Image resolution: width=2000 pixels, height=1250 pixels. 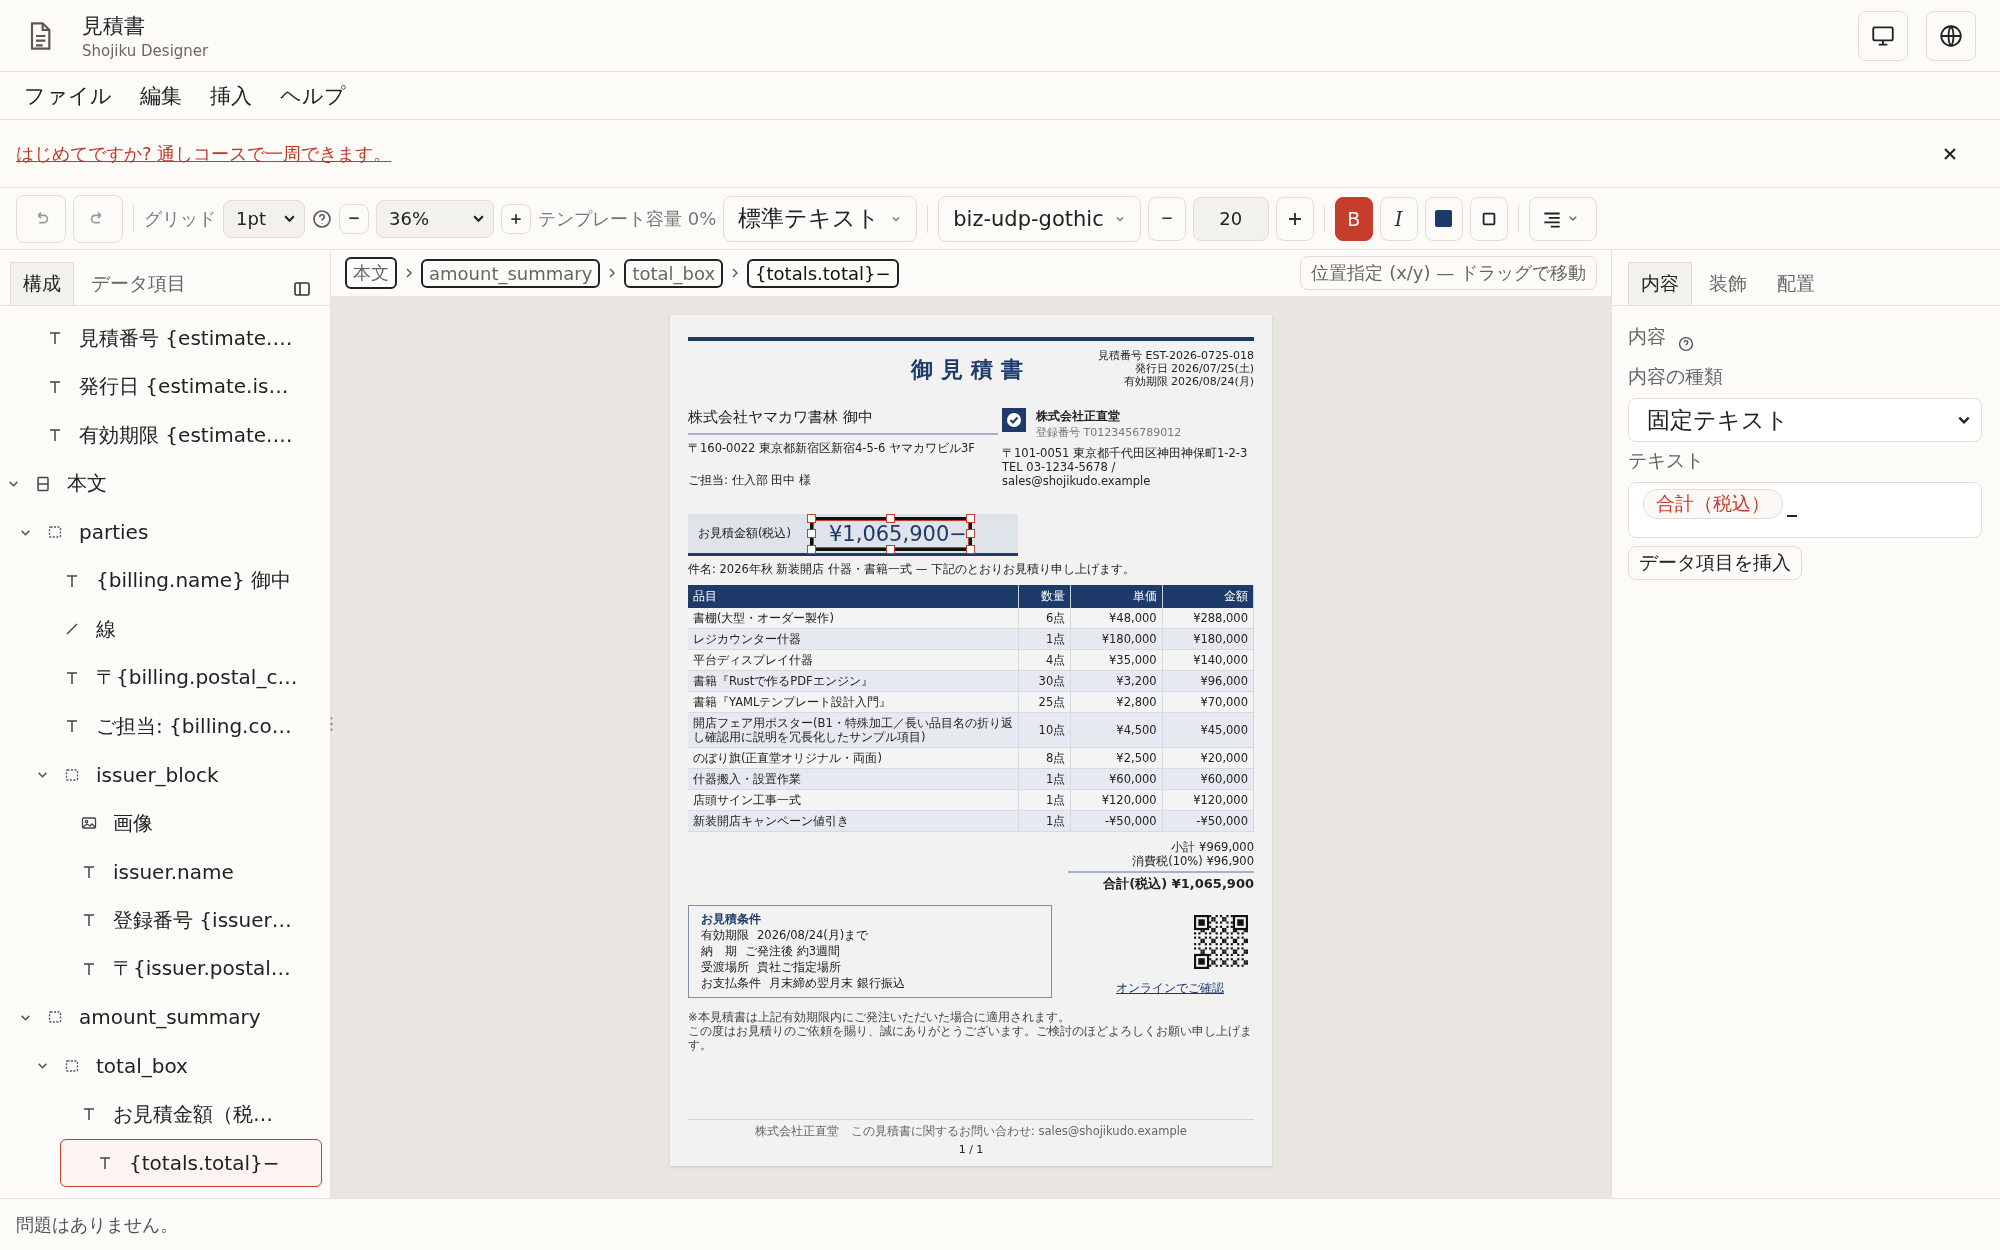 I want to click on condition-value: 月末締め翌月末 銀行振込, so click(x=837, y=983).